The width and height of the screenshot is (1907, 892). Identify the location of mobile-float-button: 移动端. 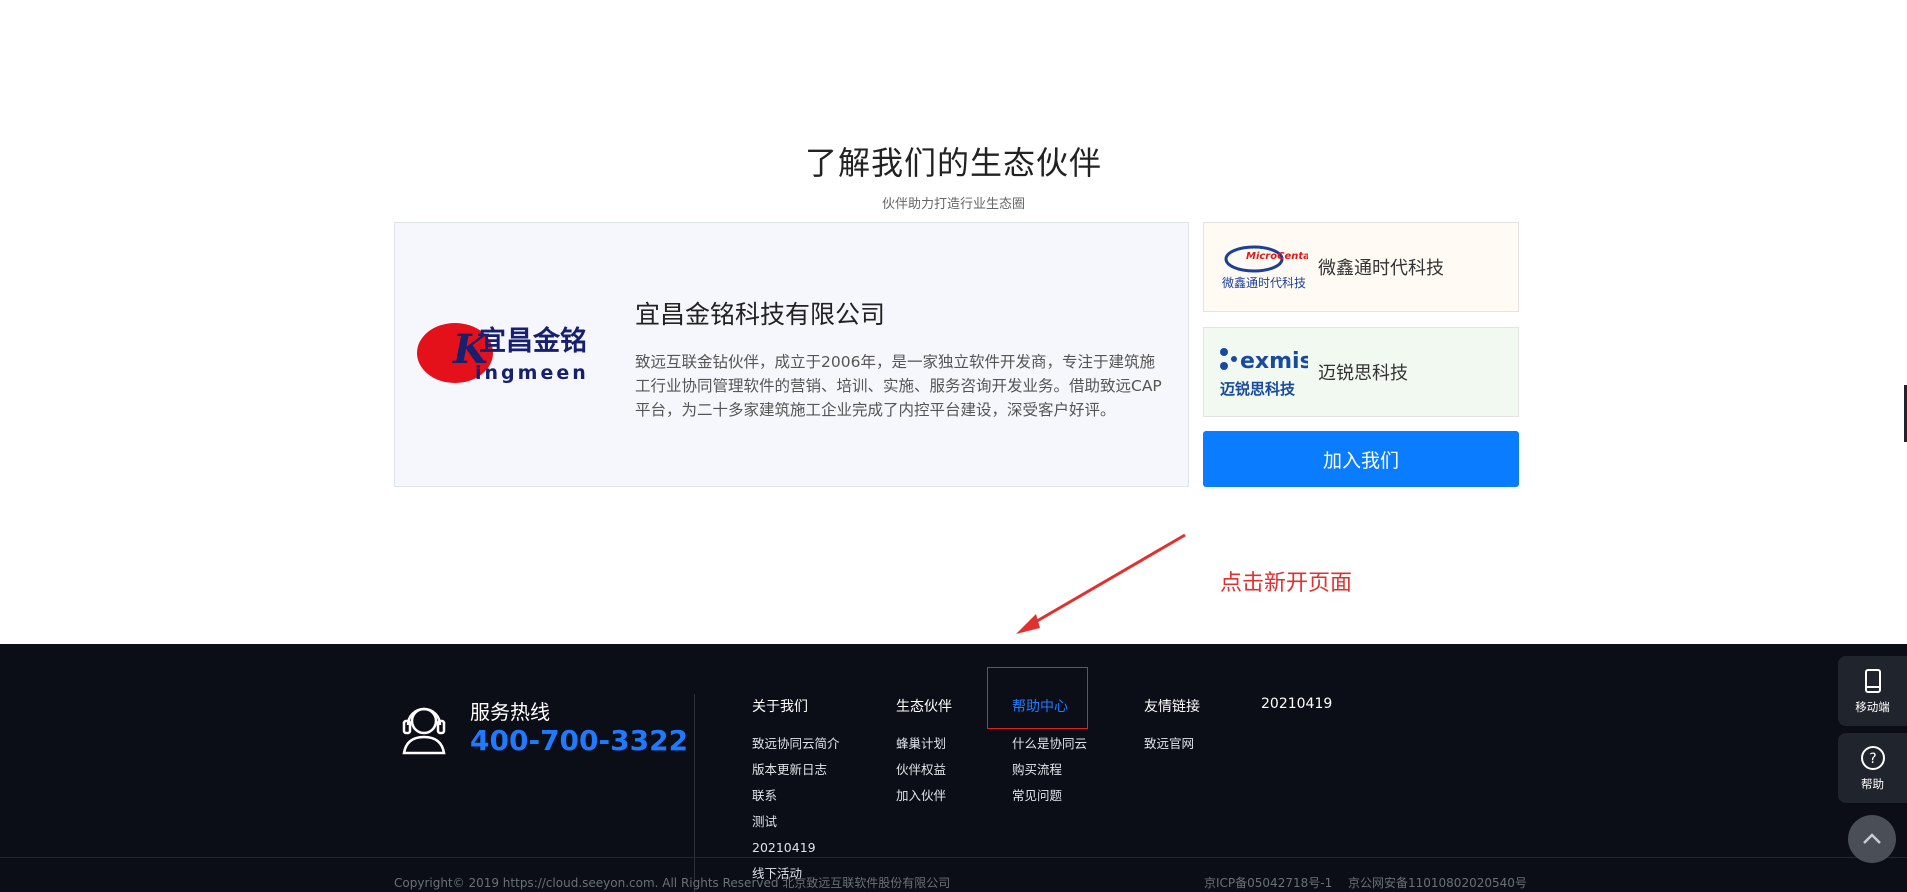
(1872, 691).